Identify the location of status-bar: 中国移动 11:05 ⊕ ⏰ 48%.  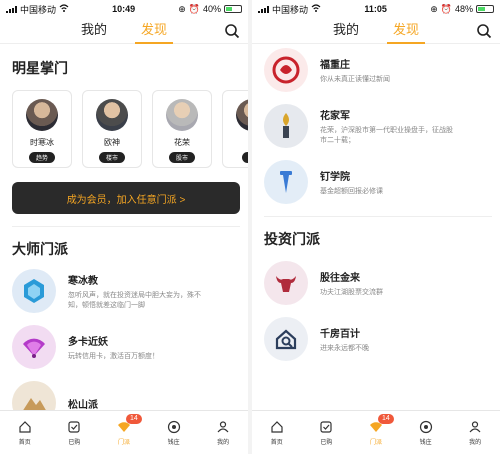
(376, 9).